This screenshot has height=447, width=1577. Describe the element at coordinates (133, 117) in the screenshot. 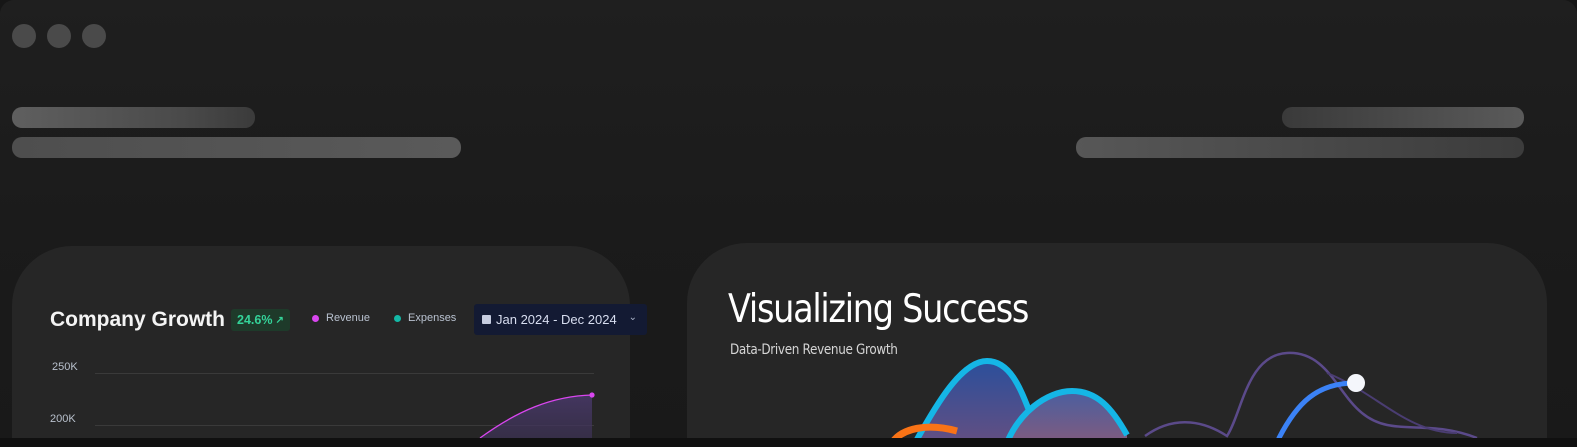

I see `loading-placeholder-title` at that location.